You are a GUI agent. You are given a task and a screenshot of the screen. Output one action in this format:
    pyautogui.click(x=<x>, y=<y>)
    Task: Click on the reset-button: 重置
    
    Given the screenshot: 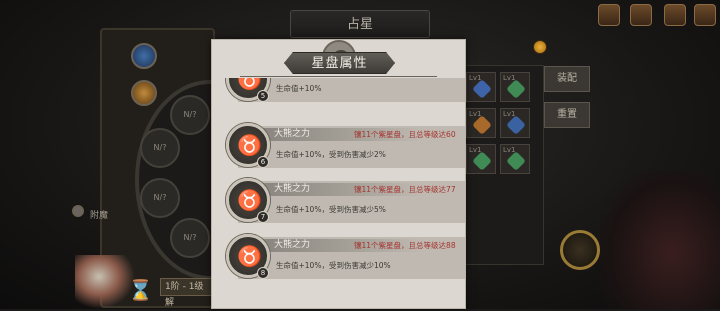 What is the action you would take?
    pyautogui.click(x=567, y=115)
    